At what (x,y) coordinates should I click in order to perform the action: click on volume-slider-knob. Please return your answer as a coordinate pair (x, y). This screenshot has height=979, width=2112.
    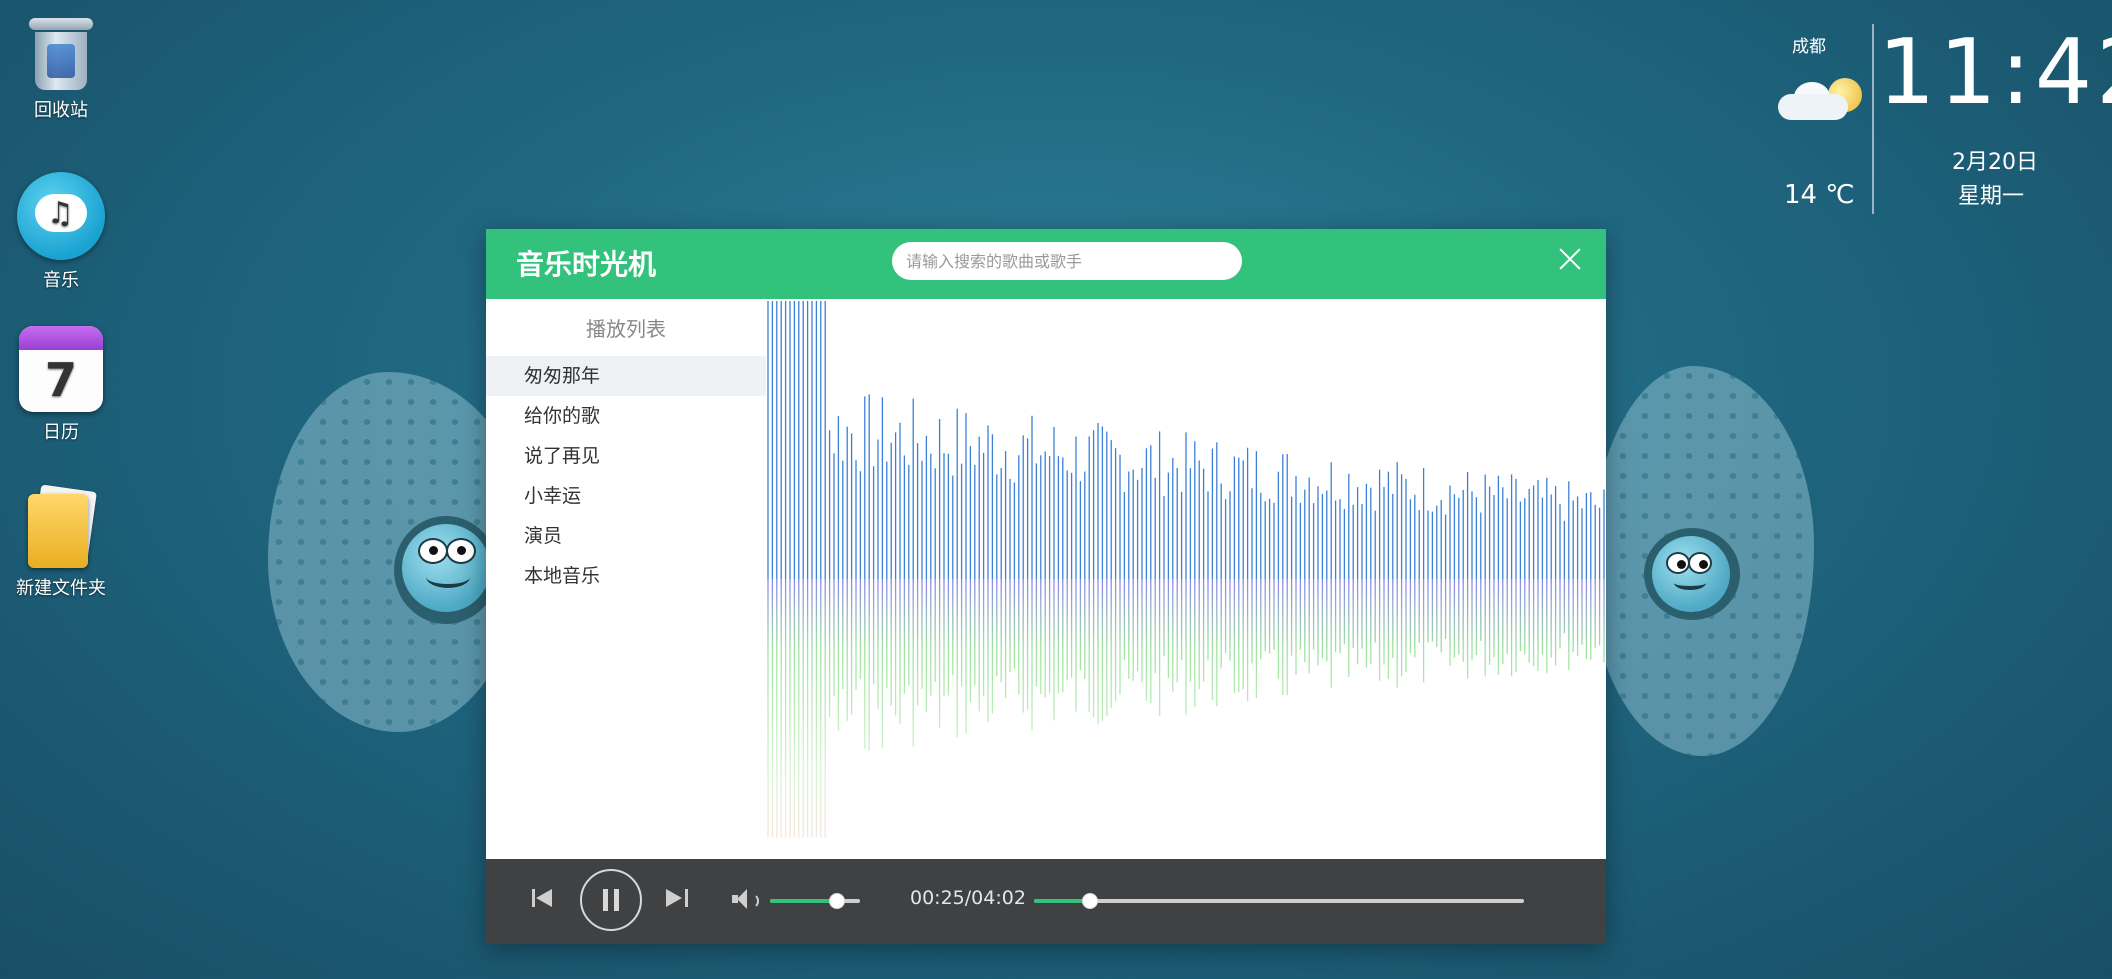
    Looking at the image, I should click on (836, 901).